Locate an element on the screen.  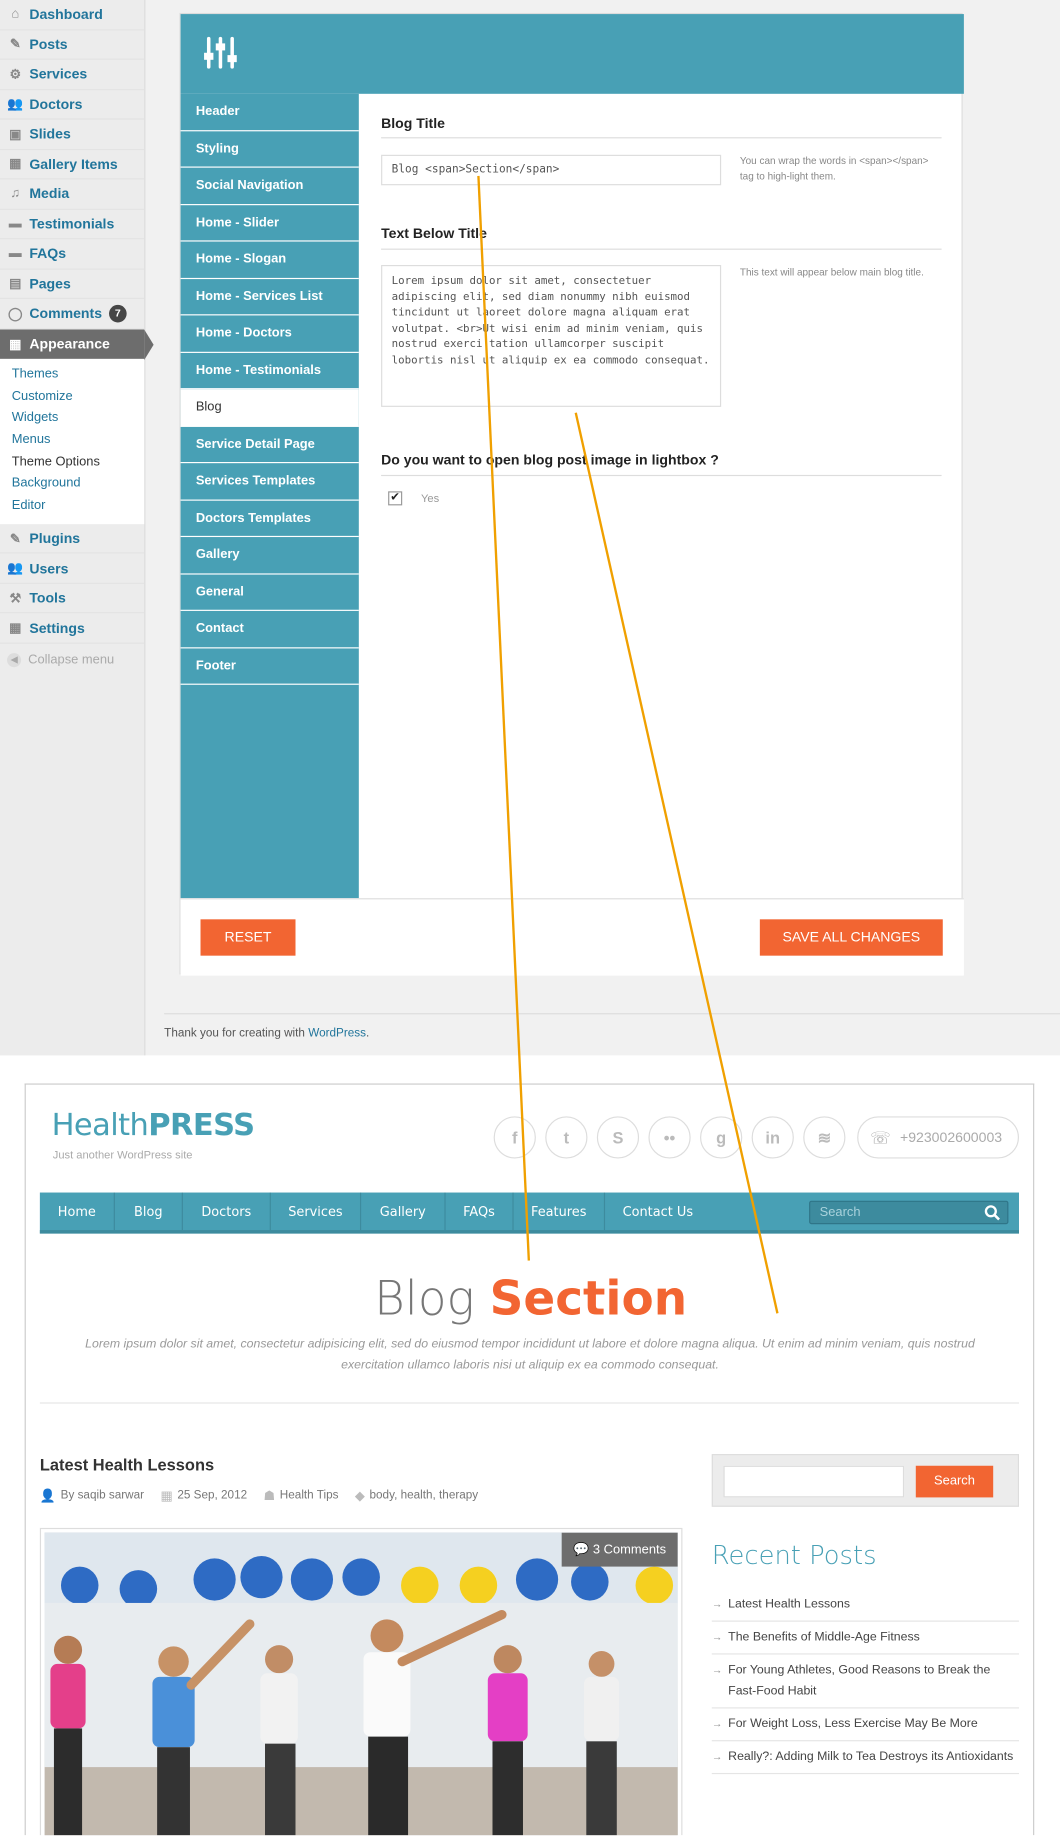
menu-item-doctors: 👥 Doctors is located at coordinates (72, 105).